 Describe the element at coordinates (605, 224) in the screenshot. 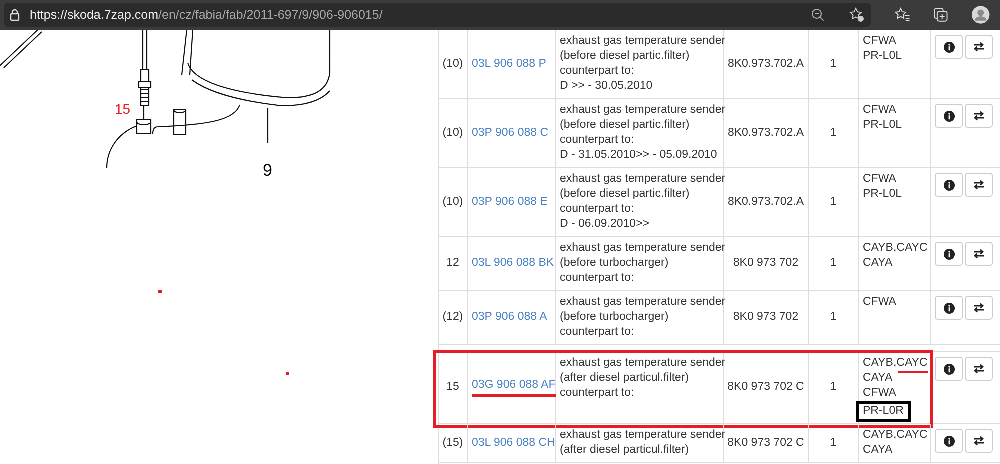

I see `description-line: D - 06.09.2010>>` at that location.